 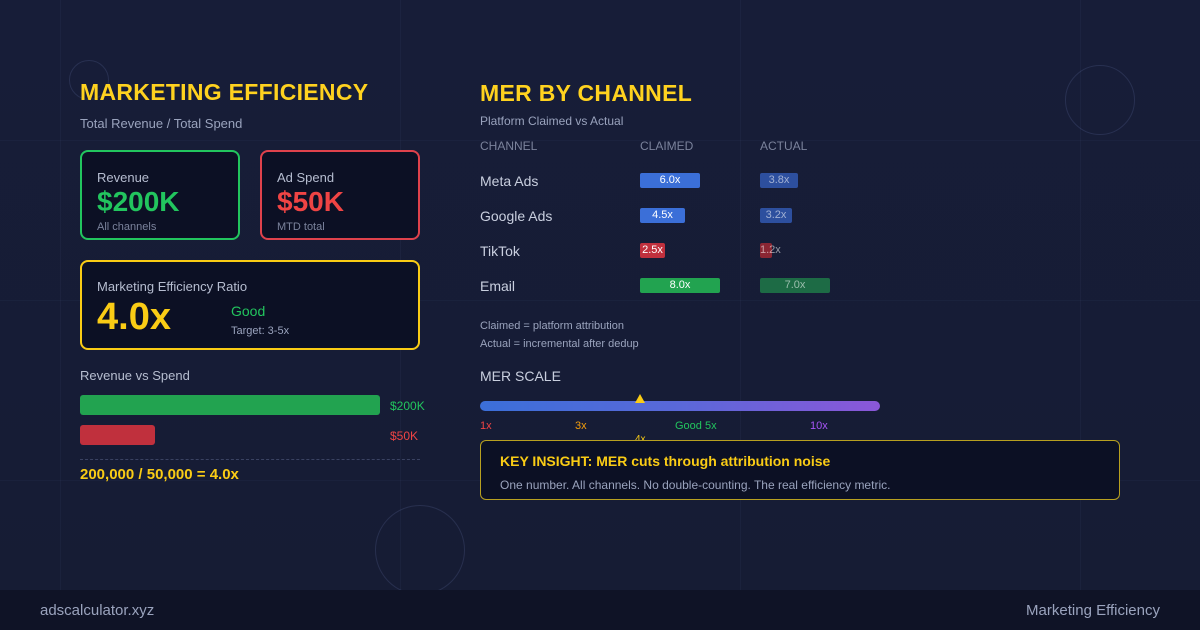 What do you see at coordinates (552, 121) in the screenshot?
I see `channel-section-subtitle: Platform Claimed vs Actual` at bounding box center [552, 121].